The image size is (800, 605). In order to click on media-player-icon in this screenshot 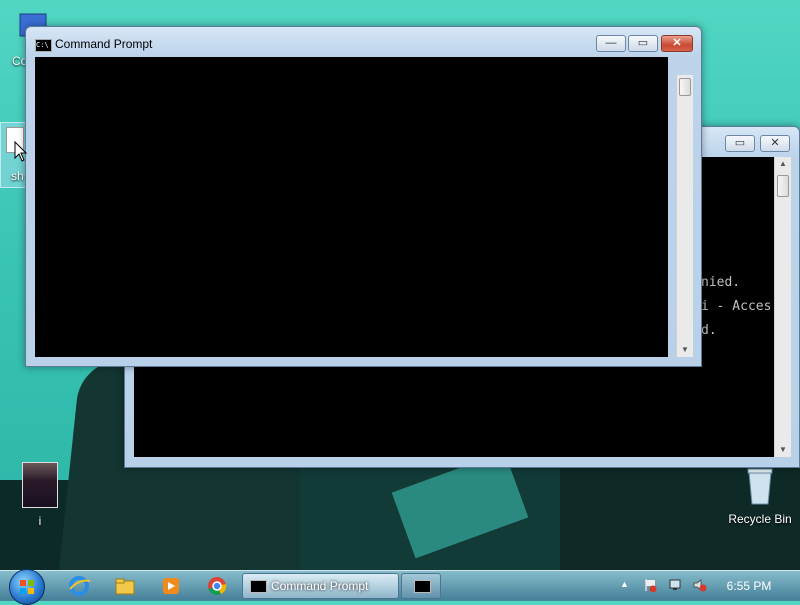, I will do `click(171, 586)`.